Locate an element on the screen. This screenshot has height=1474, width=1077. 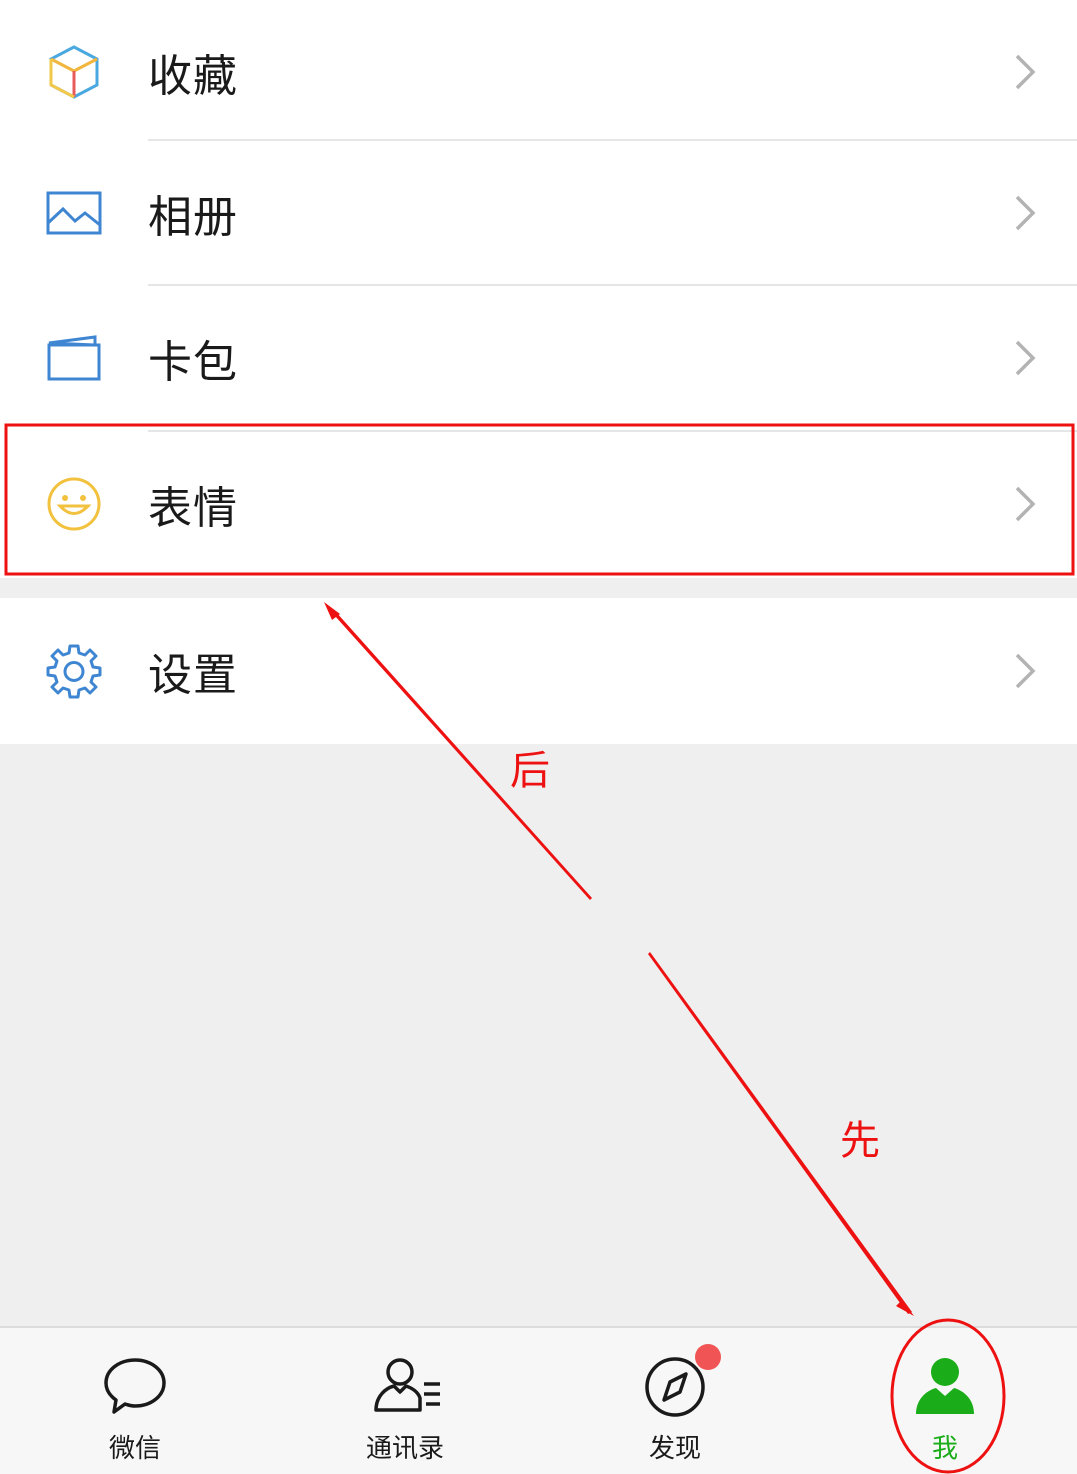
menu-item-label: 表情 is located at coordinates (193, 508).